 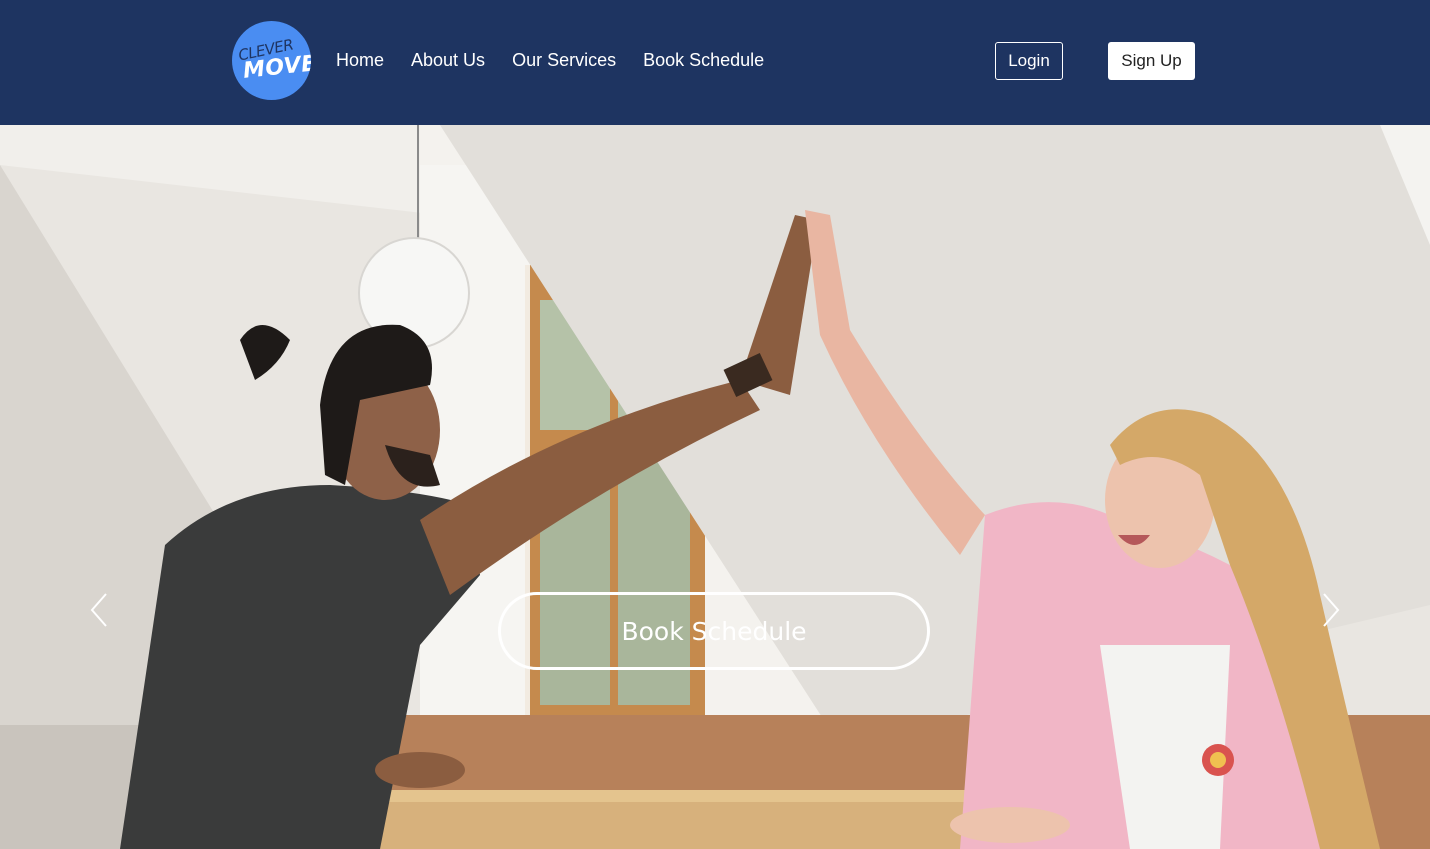 What do you see at coordinates (1029, 61) in the screenshot?
I see `login-button: Login` at bounding box center [1029, 61].